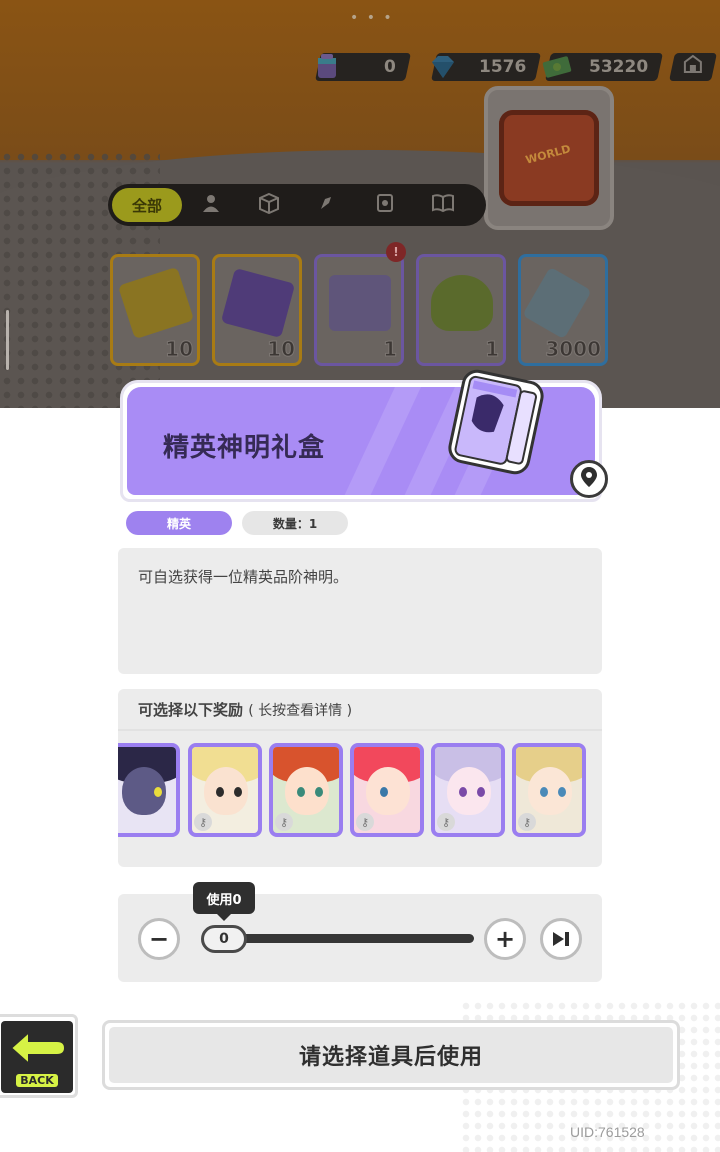 This screenshot has width=720, height=1152. I want to click on plus-icon: +, so click(505, 939).